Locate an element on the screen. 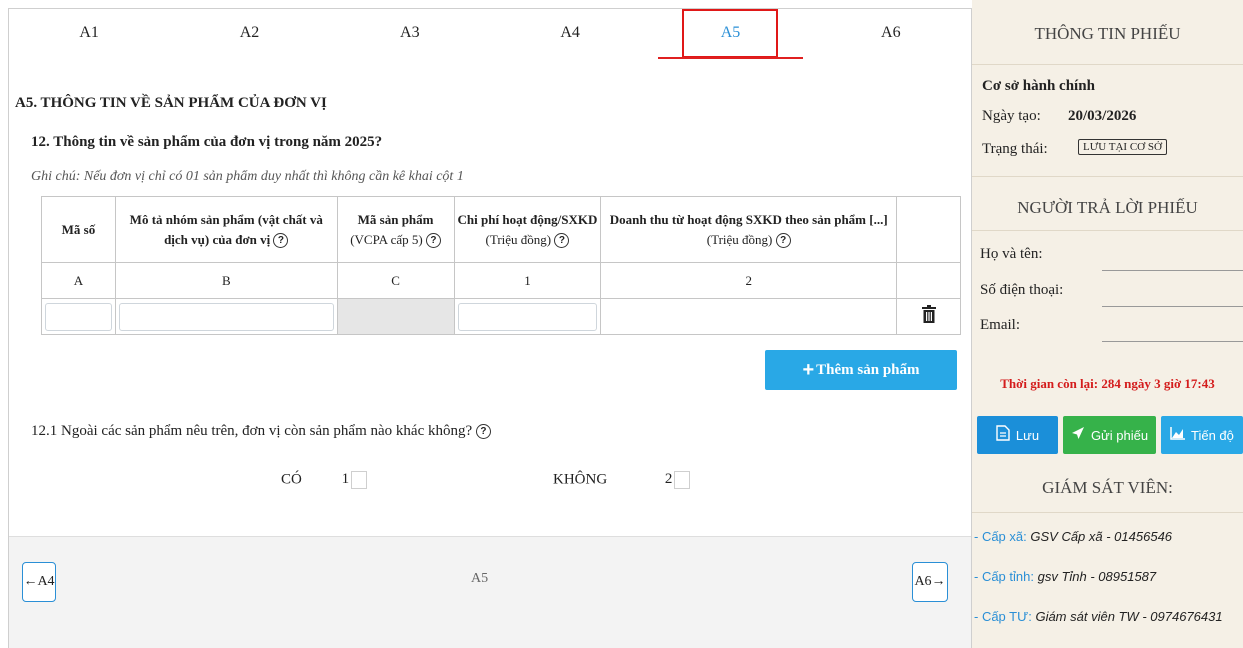 This screenshot has height=648, width=1243. ma-so-cell is located at coordinates (78, 316).